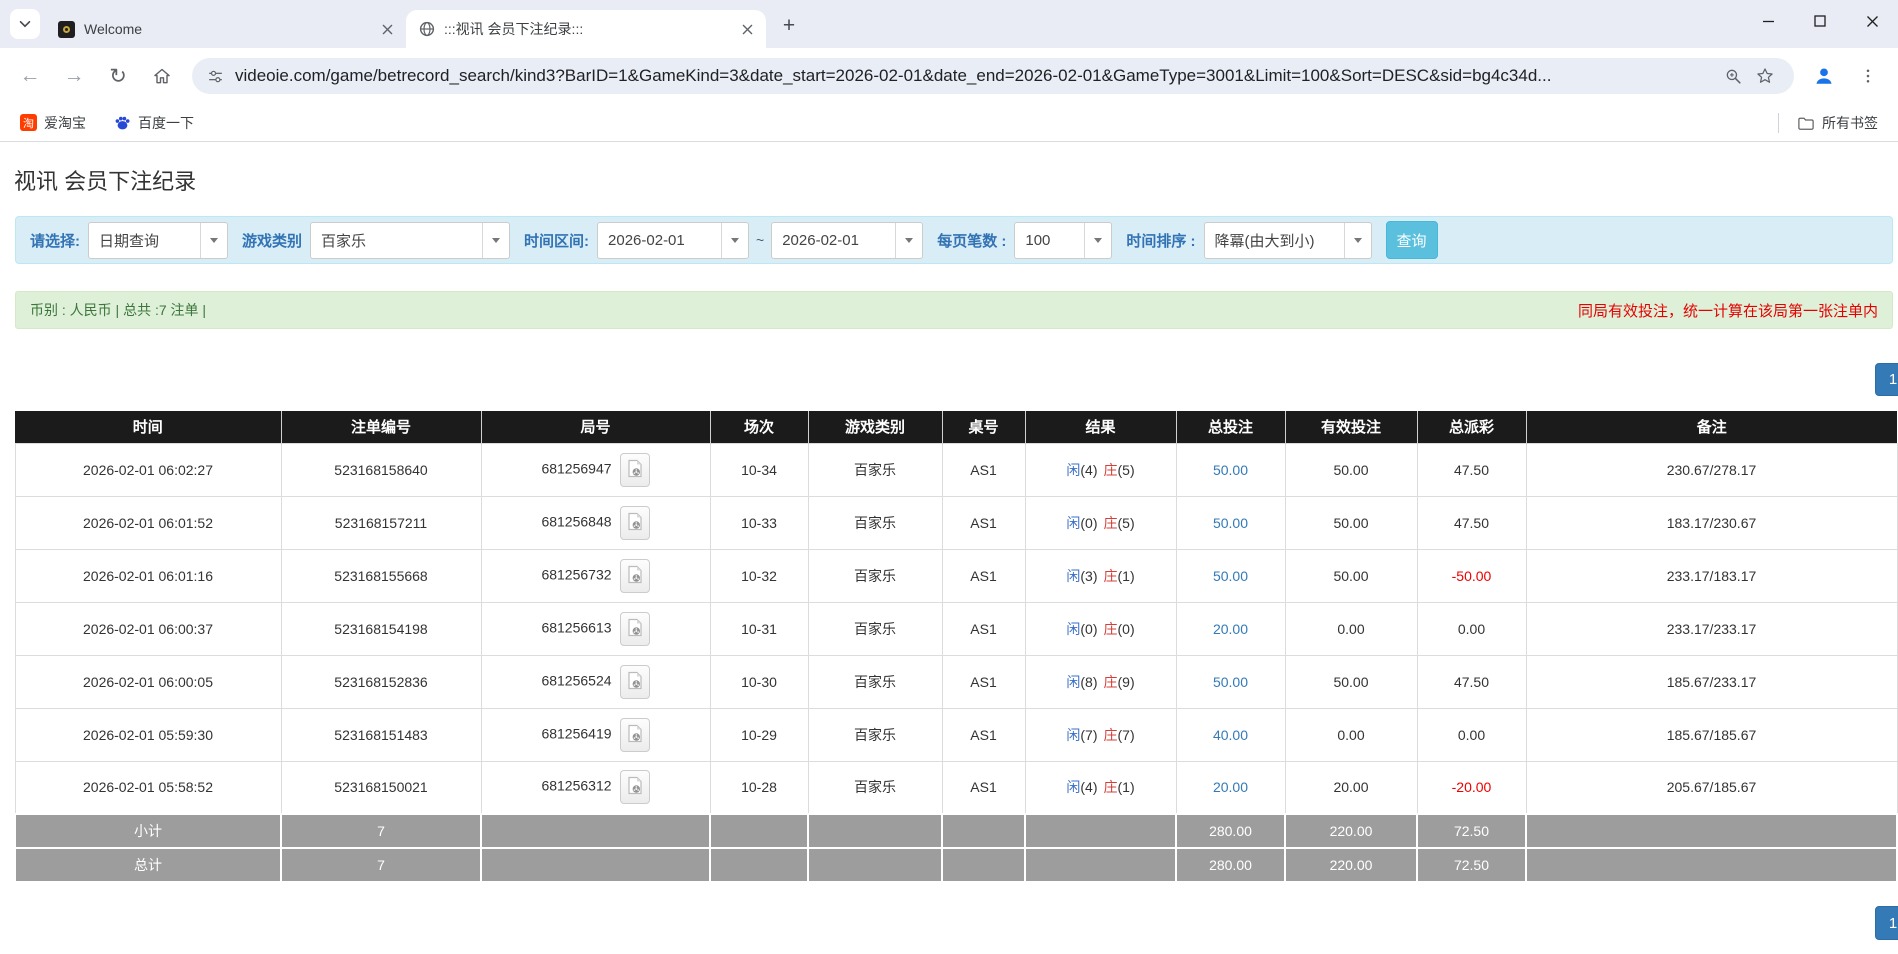 This screenshot has width=1898, height=954. Describe the element at coordinates (956, 427) in the screenshot. I see `table-header-row: 时间 注单编号 局号 场次 游戏类别 桌号 结果 总投注 有效投注 总派彩 备注` at that location.